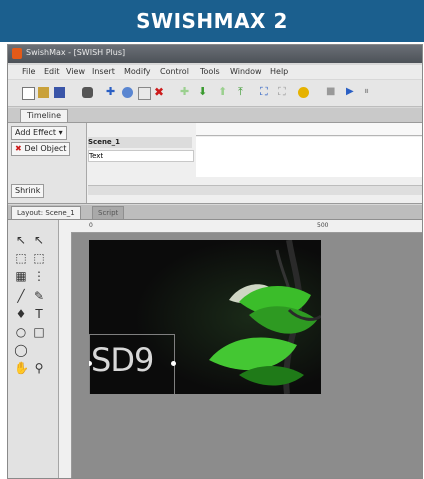 The height and width of the screenshot is (479, 424). Describe the element at coordinates (210, 71) in the screenshot. I see `menu-tools: Tools` at that location.